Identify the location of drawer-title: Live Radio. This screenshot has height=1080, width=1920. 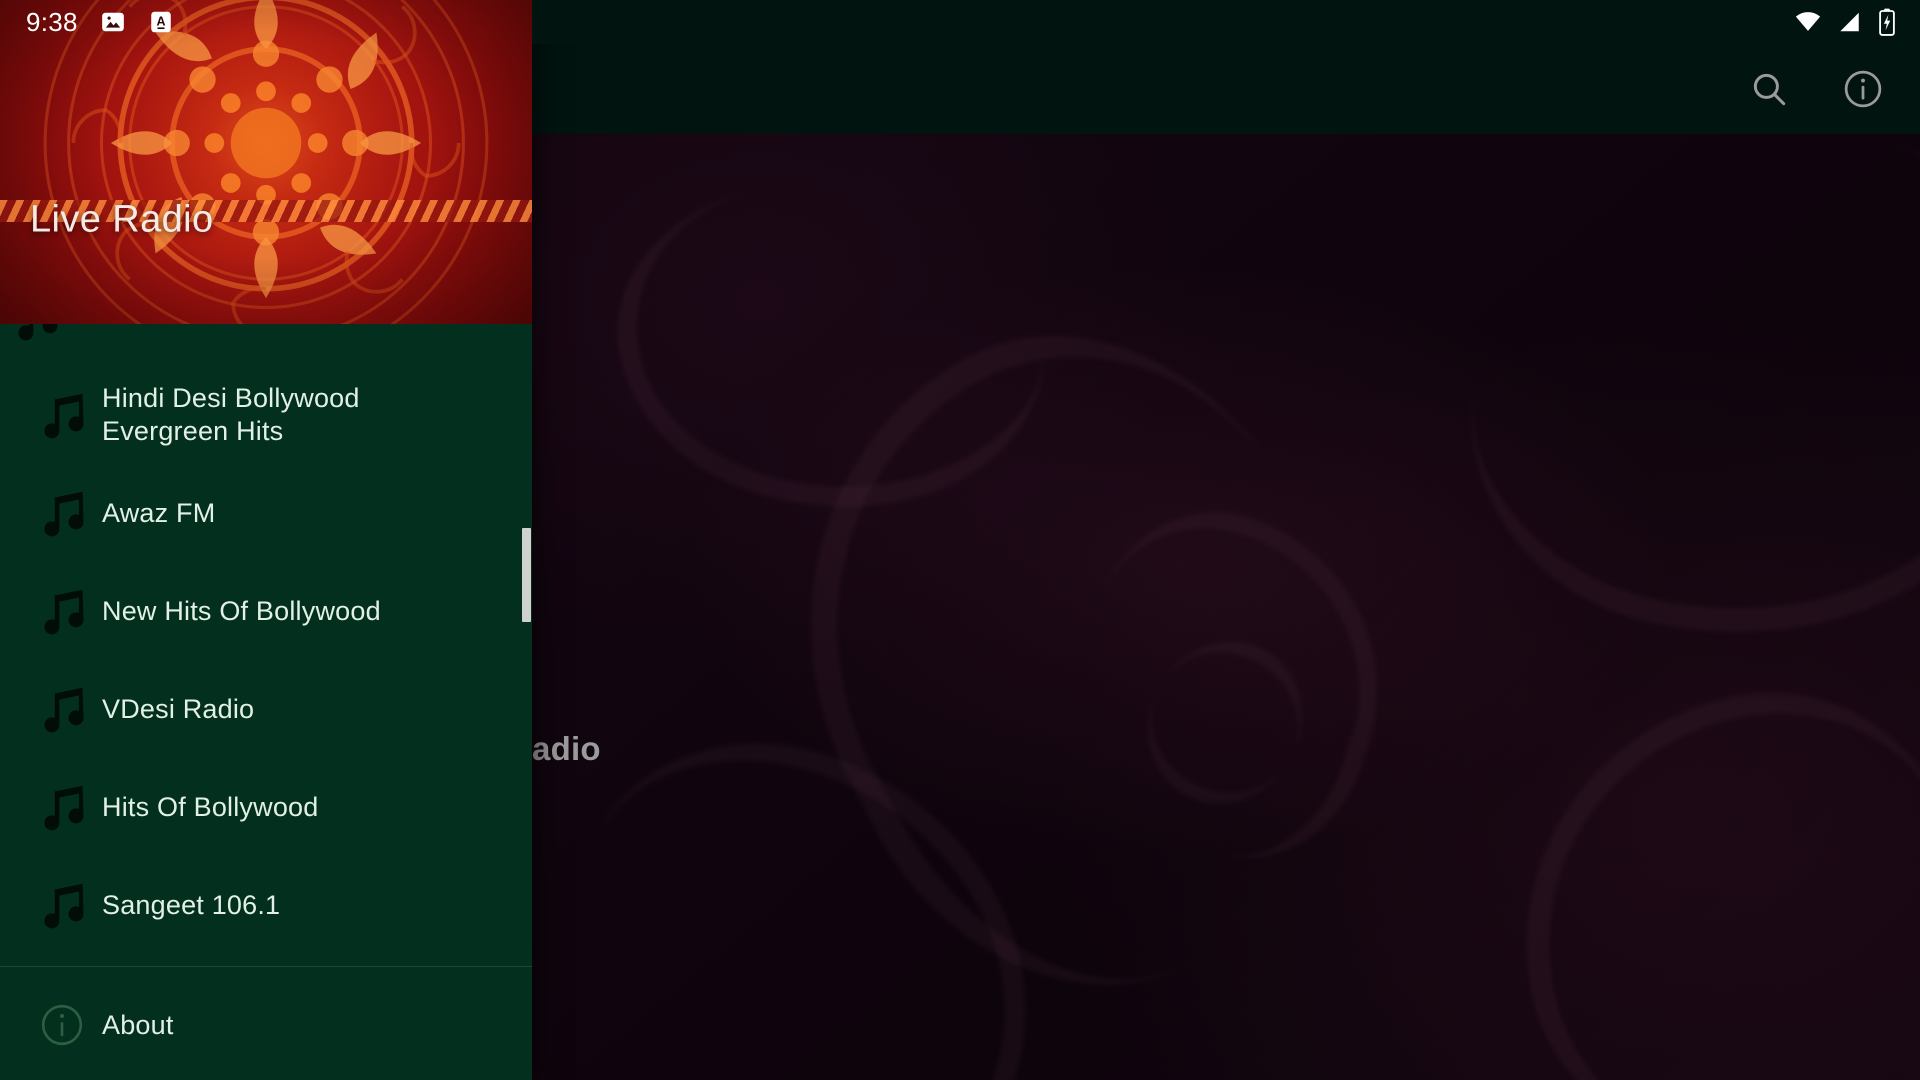
(122, 219).